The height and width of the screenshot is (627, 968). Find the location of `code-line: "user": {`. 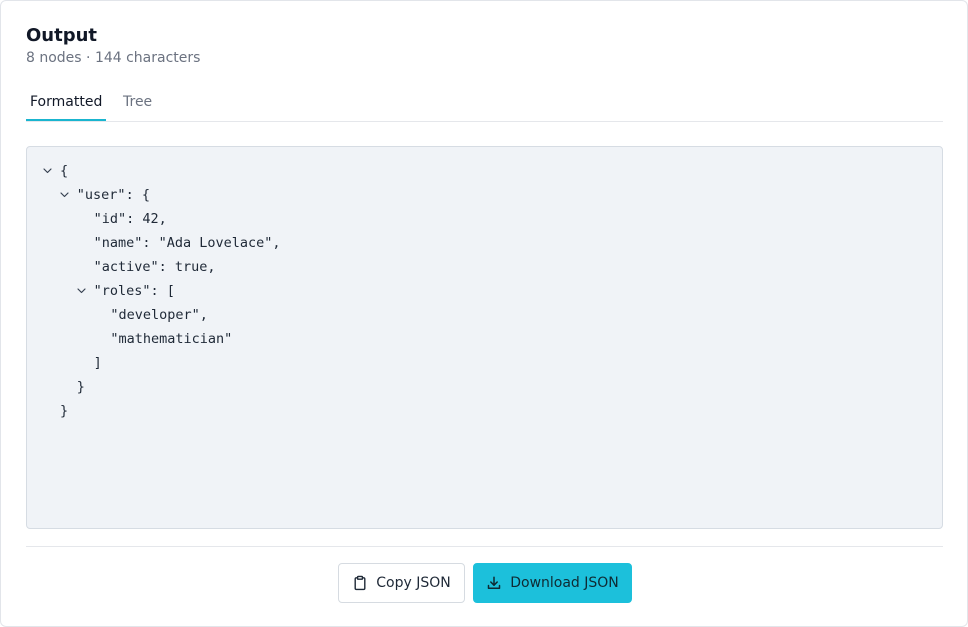

code-line: "user": { is located at coordinates (113, 195).